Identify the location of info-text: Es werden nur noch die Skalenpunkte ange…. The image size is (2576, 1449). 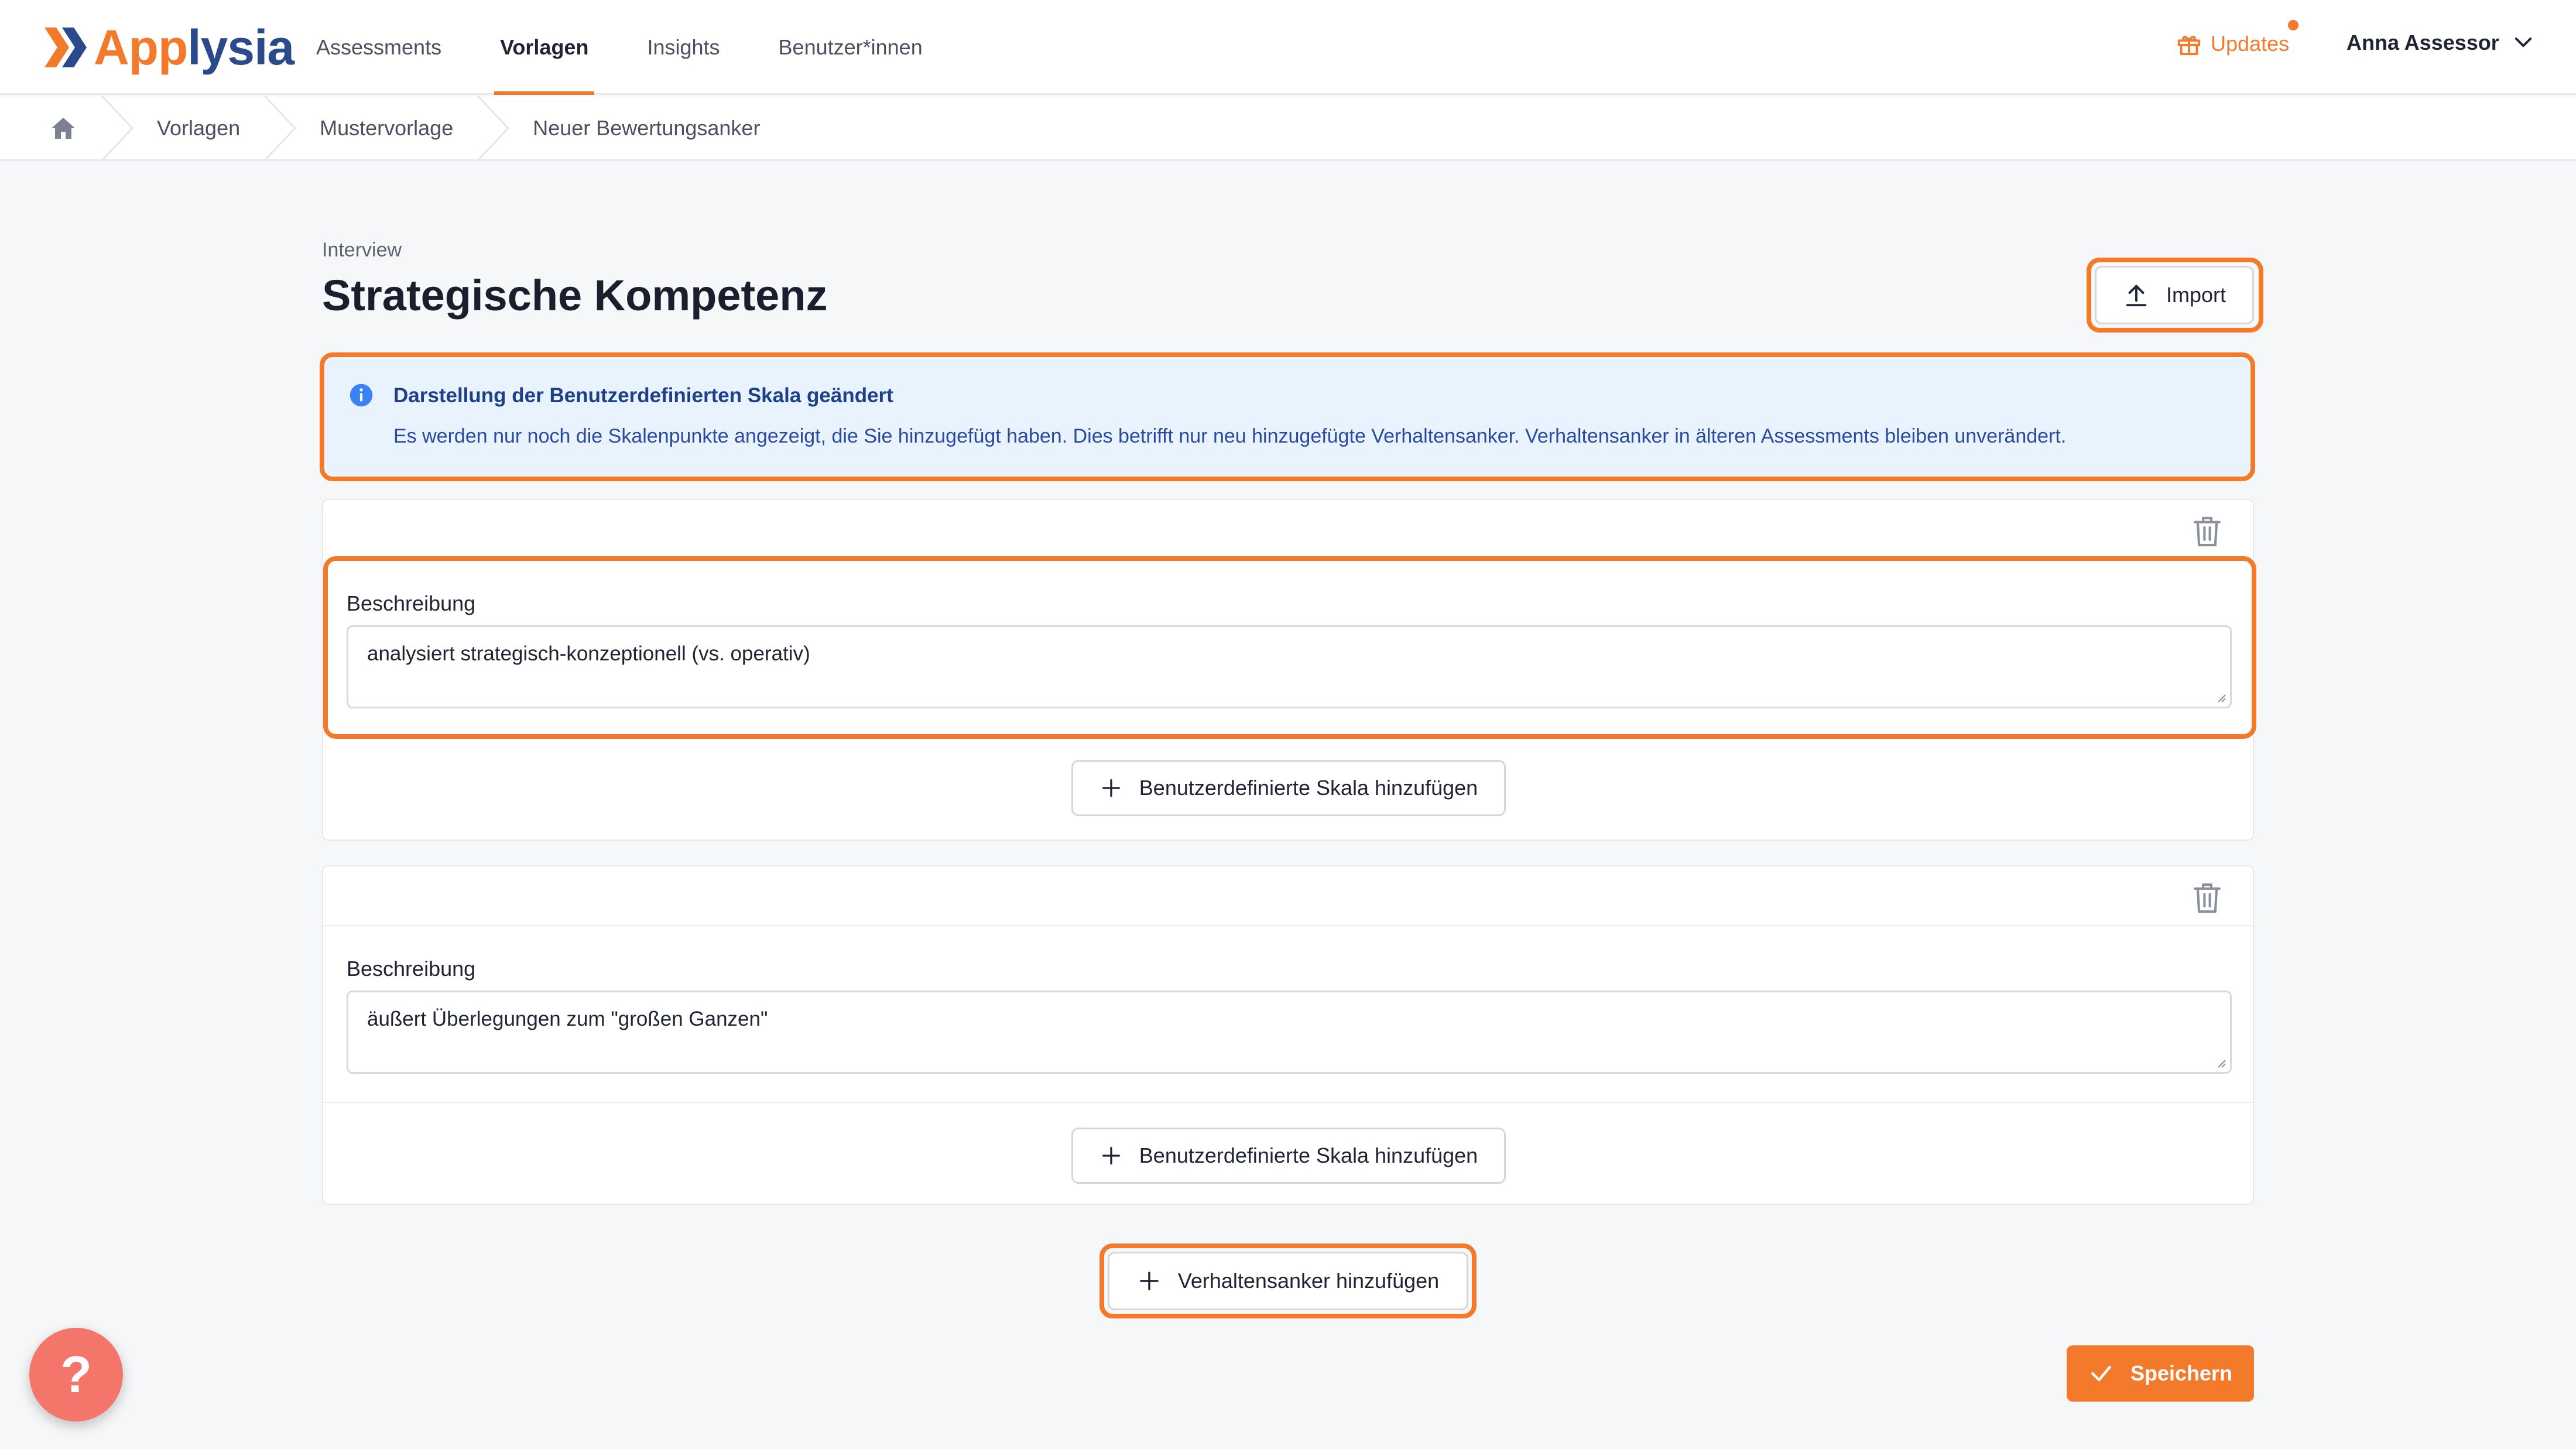
(1230, 436).